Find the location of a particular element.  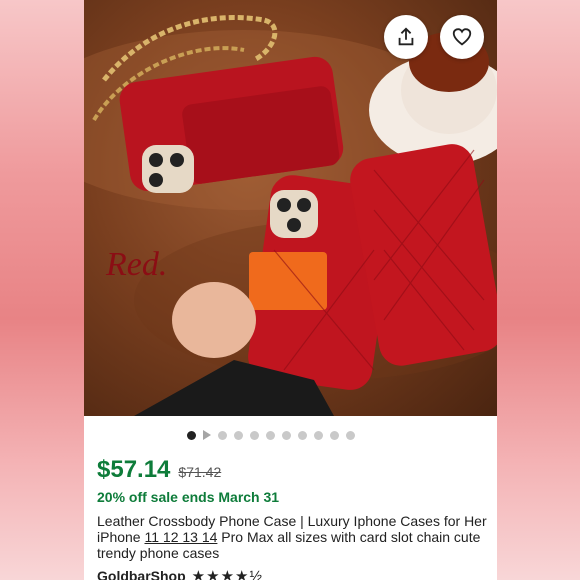

video-play-icon is located at coordinates (206, 435).